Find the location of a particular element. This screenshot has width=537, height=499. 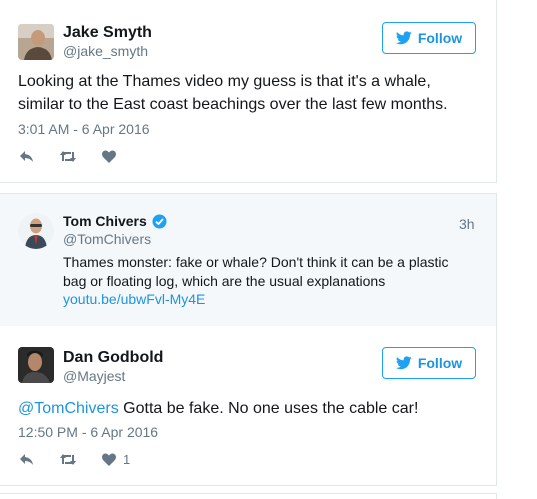

like-button: 1 is located at coordinates (115, 459).